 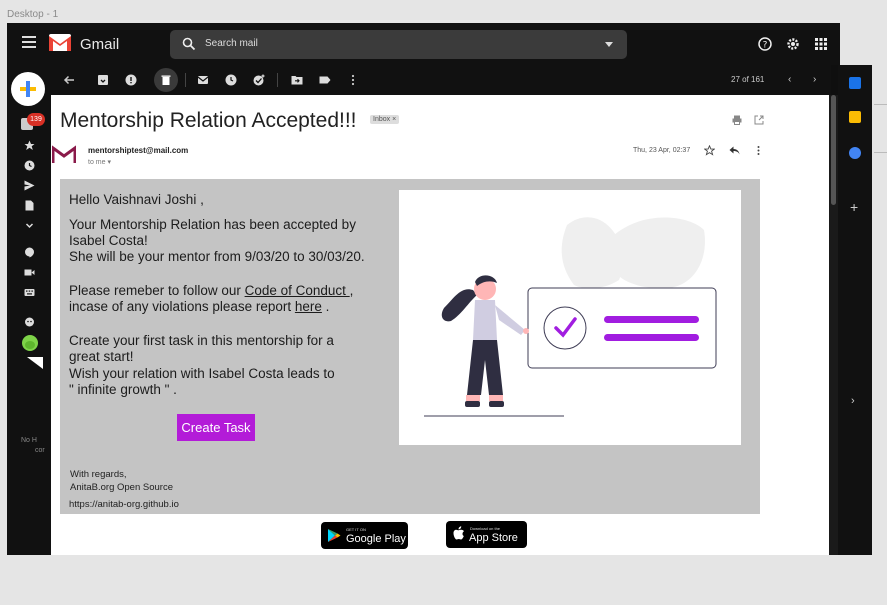 I want to click on body-line: Isabel Costa!, so click(x=108, y=240).